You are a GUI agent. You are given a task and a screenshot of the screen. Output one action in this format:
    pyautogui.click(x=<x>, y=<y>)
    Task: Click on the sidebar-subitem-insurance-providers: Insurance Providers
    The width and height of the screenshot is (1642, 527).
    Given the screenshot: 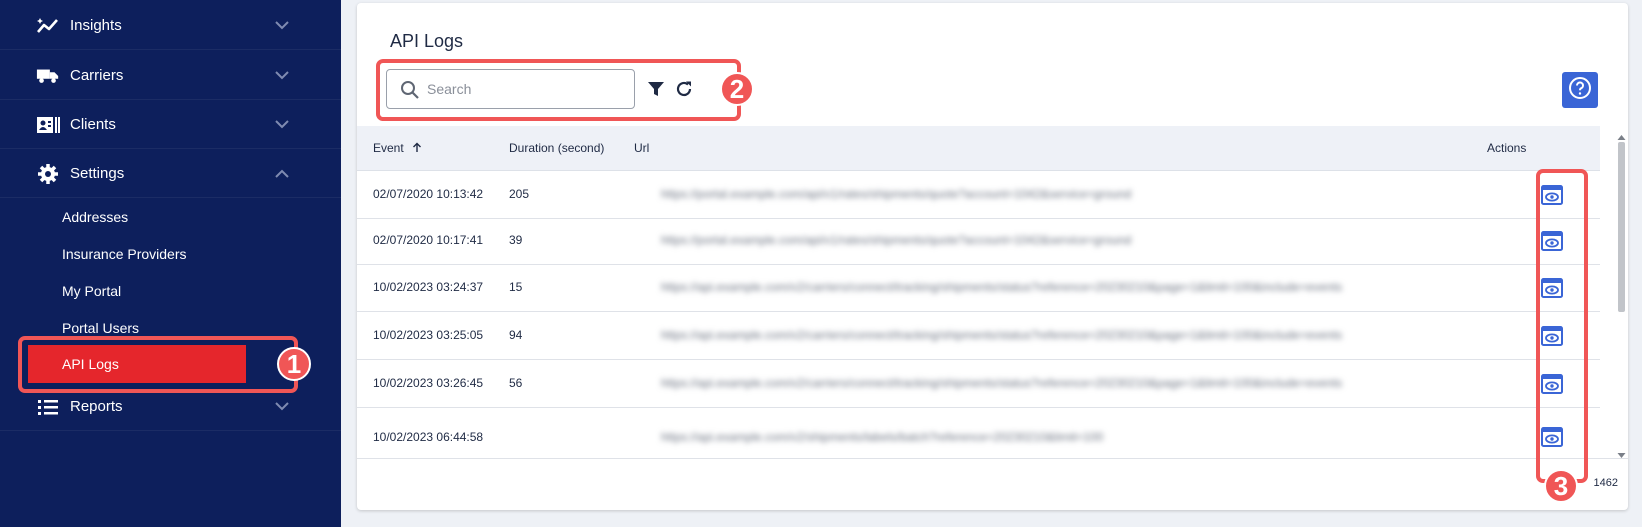 What is the action you would take?
    pyautogui.click(x=124, y=254)
    